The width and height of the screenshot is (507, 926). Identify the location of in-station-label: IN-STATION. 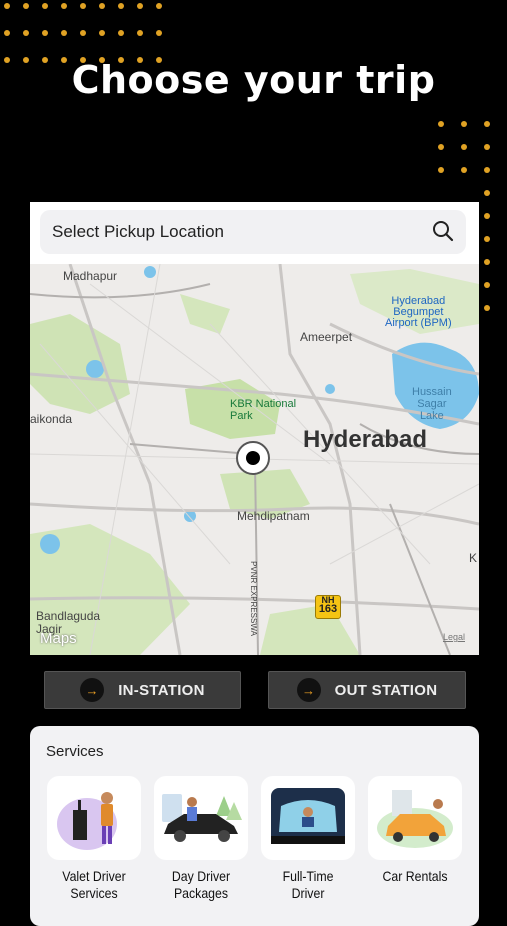
(161, 690).